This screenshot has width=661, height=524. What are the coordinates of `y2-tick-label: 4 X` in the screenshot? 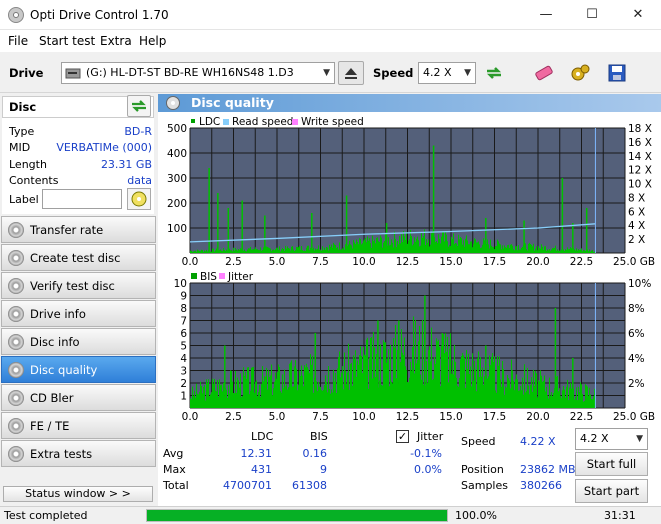 It's located at (636, 226).